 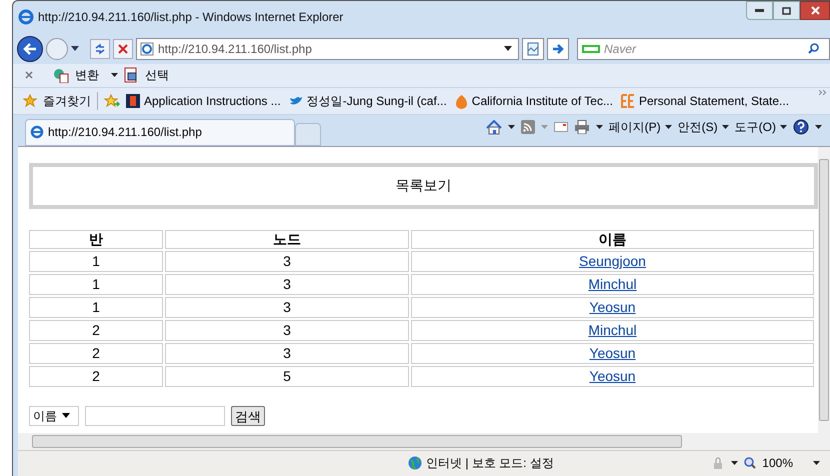 What do you see at coordinates (155, 416) in the screenshot?
I see `search-input` at bounding box center [155, 416].